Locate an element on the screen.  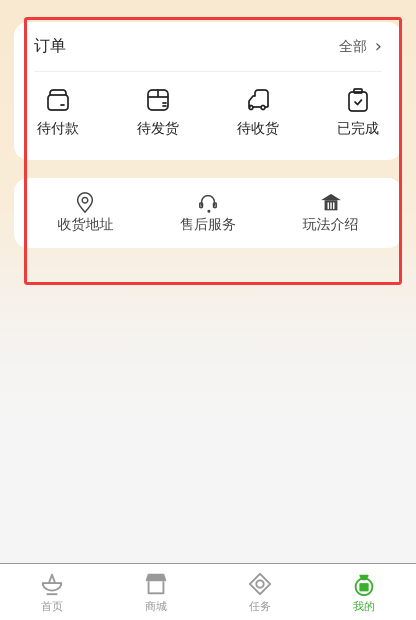
service-button: 玩法介绍 is located at coordinates (330, 213).